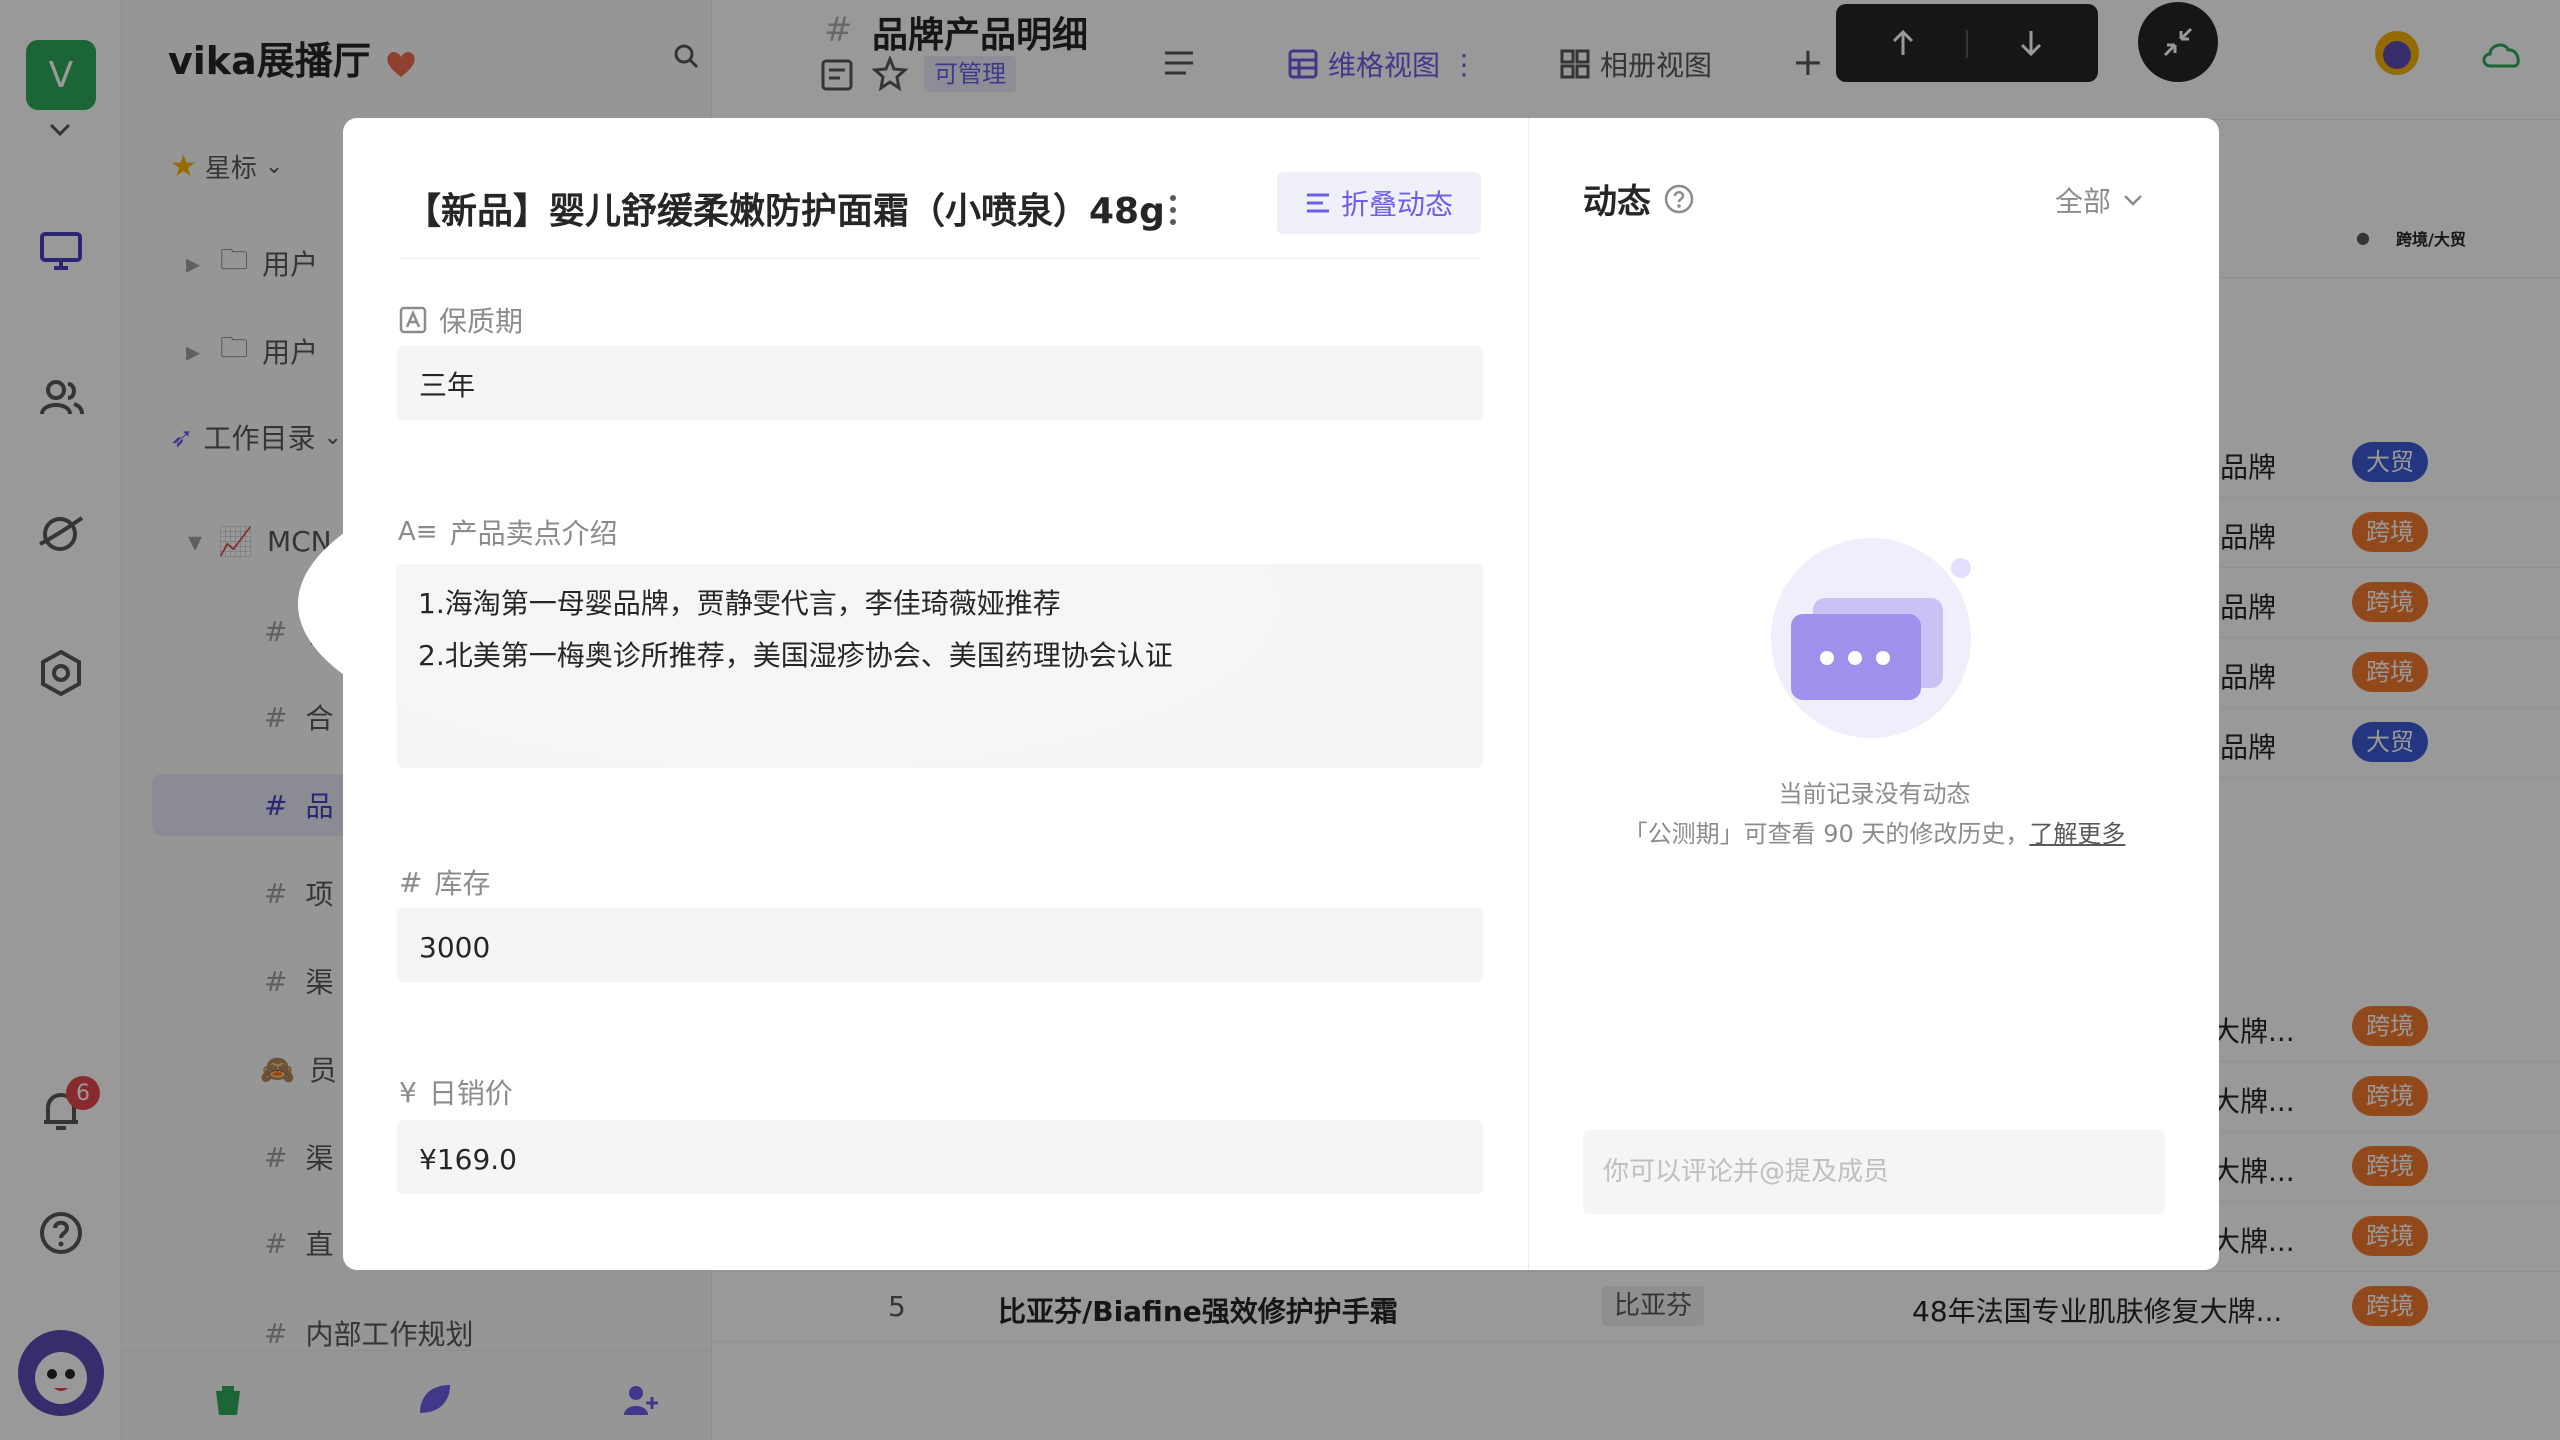  Describe the element at coordinates (1617, 202) in the screenshot. I see `activity-title-text: 动态` at that location.